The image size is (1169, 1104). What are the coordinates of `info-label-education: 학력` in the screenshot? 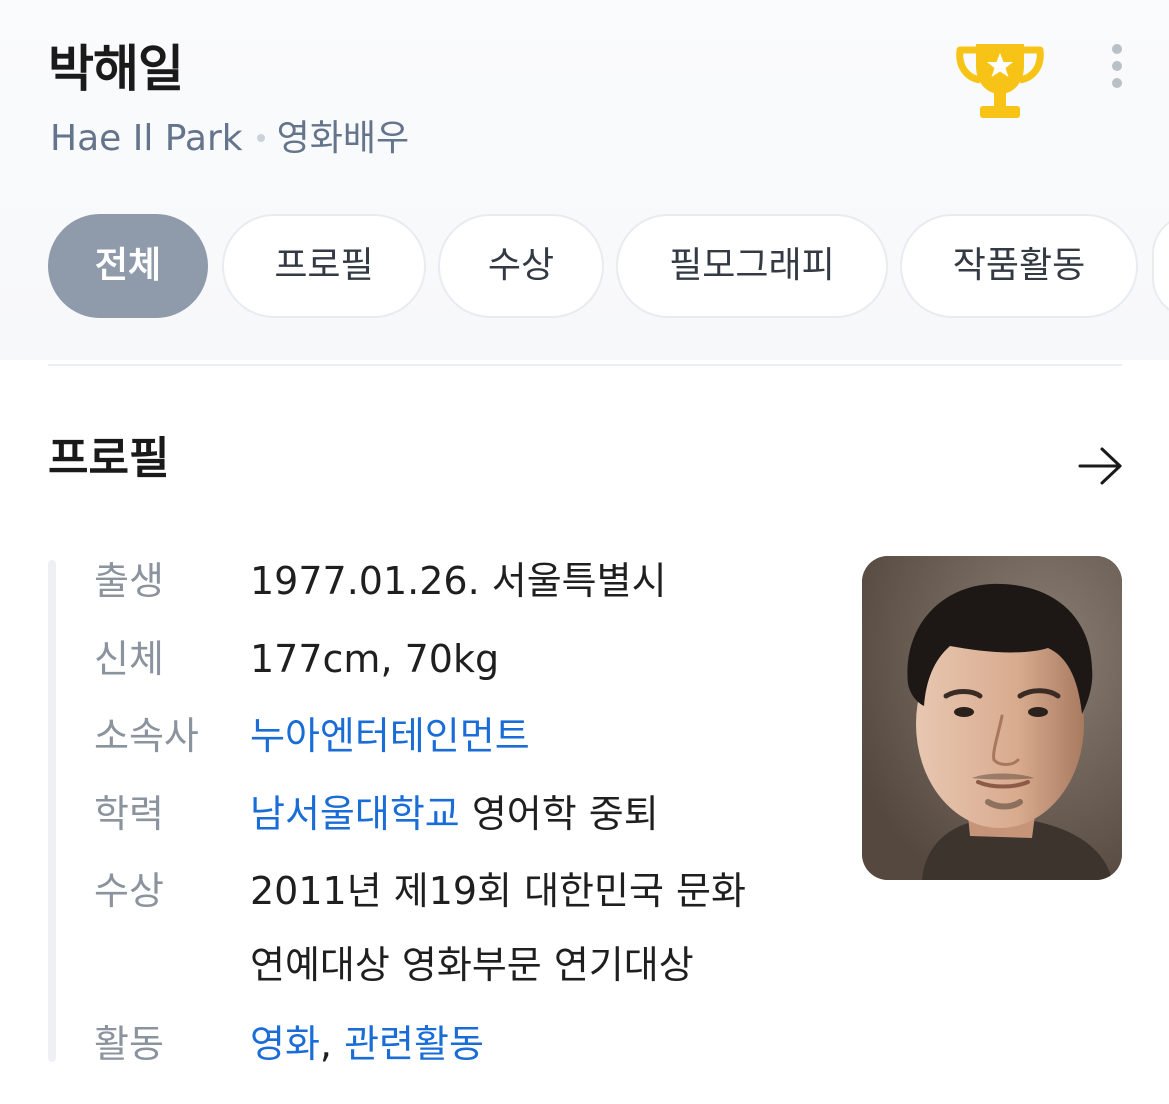 It's located at (129, 814).